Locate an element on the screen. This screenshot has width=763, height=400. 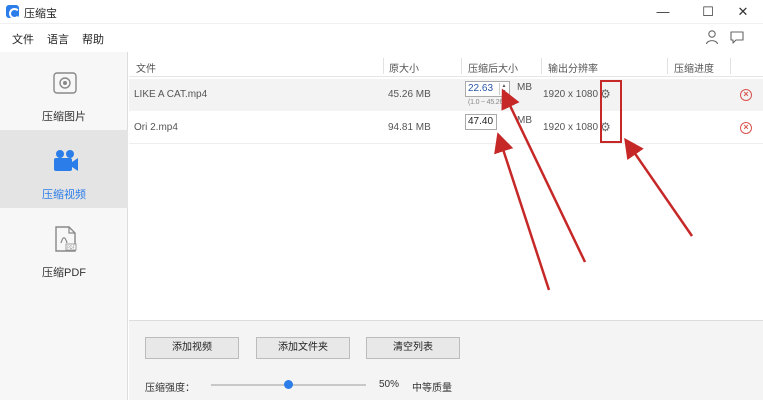
chat-icon is located at coordinates (737, 37).